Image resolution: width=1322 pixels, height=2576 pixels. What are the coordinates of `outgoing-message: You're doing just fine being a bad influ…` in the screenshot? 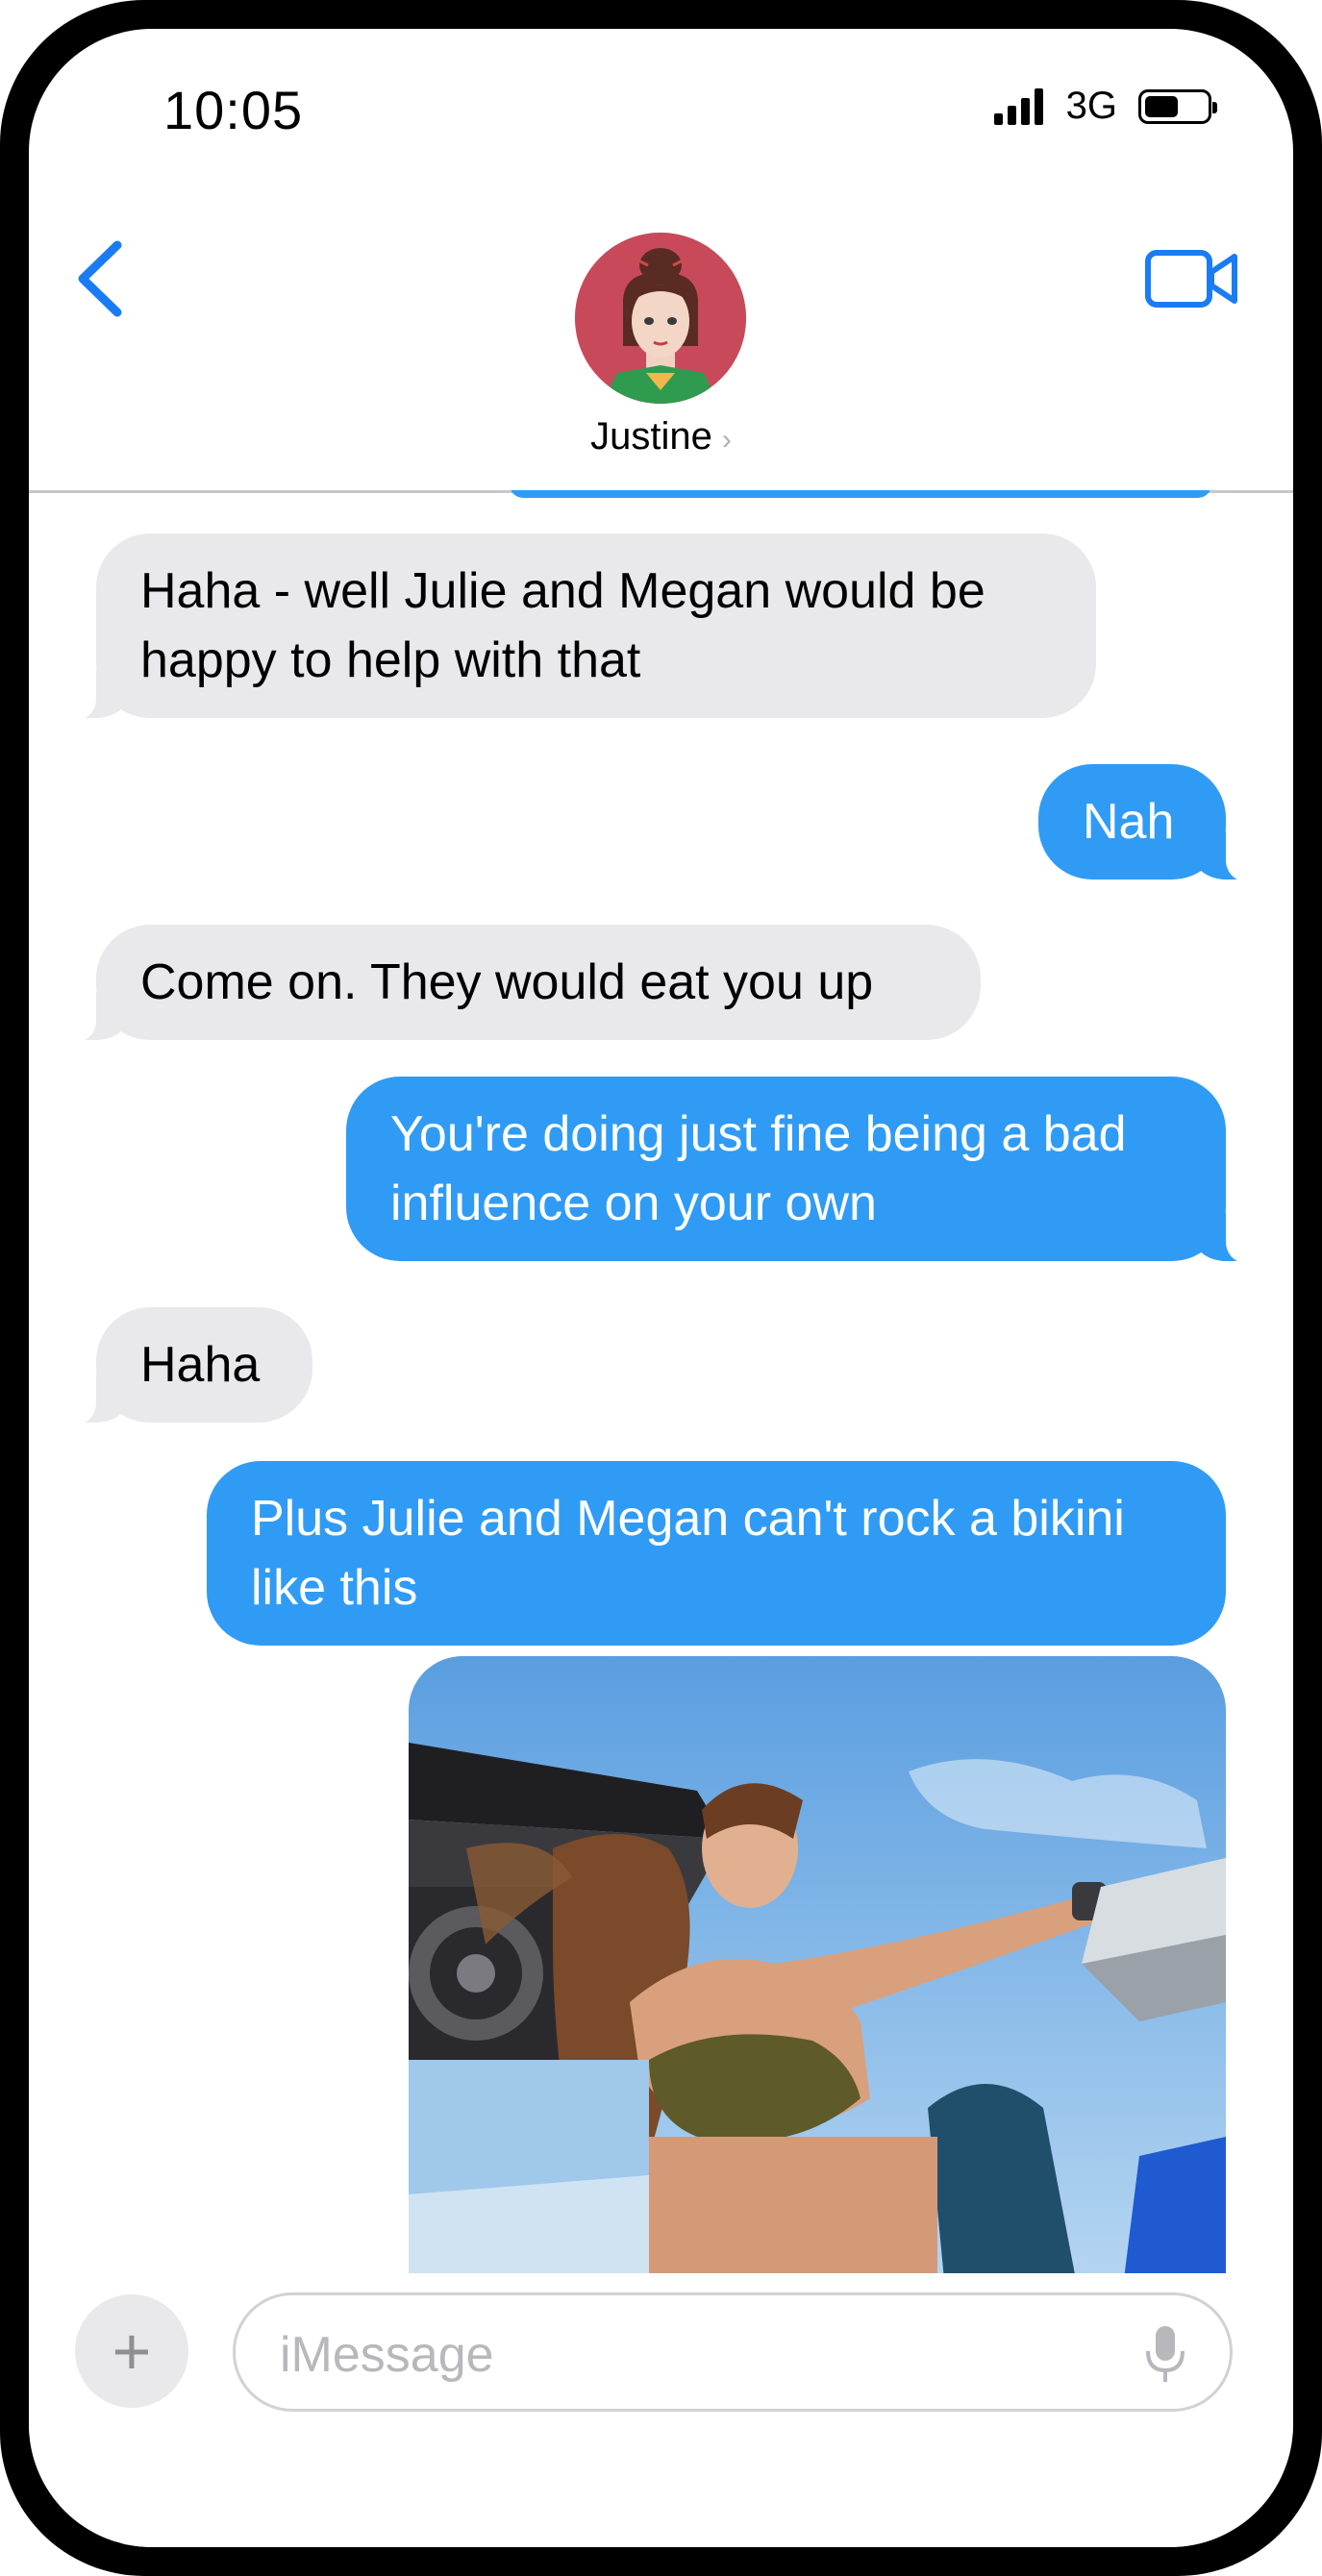 It's located at (803, 1170).